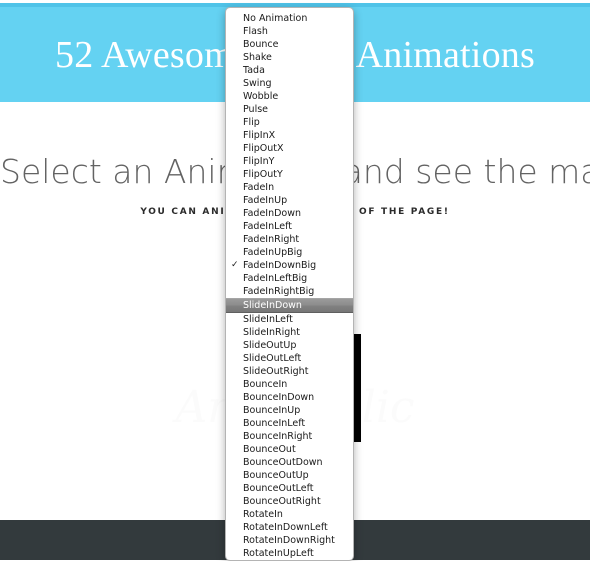 This screenshot has height=561, width=590. What do you see at coordinates (289, 109) in the screenshot?
I see `menu-item-option: Pulse` at bounding box center [289, 109].